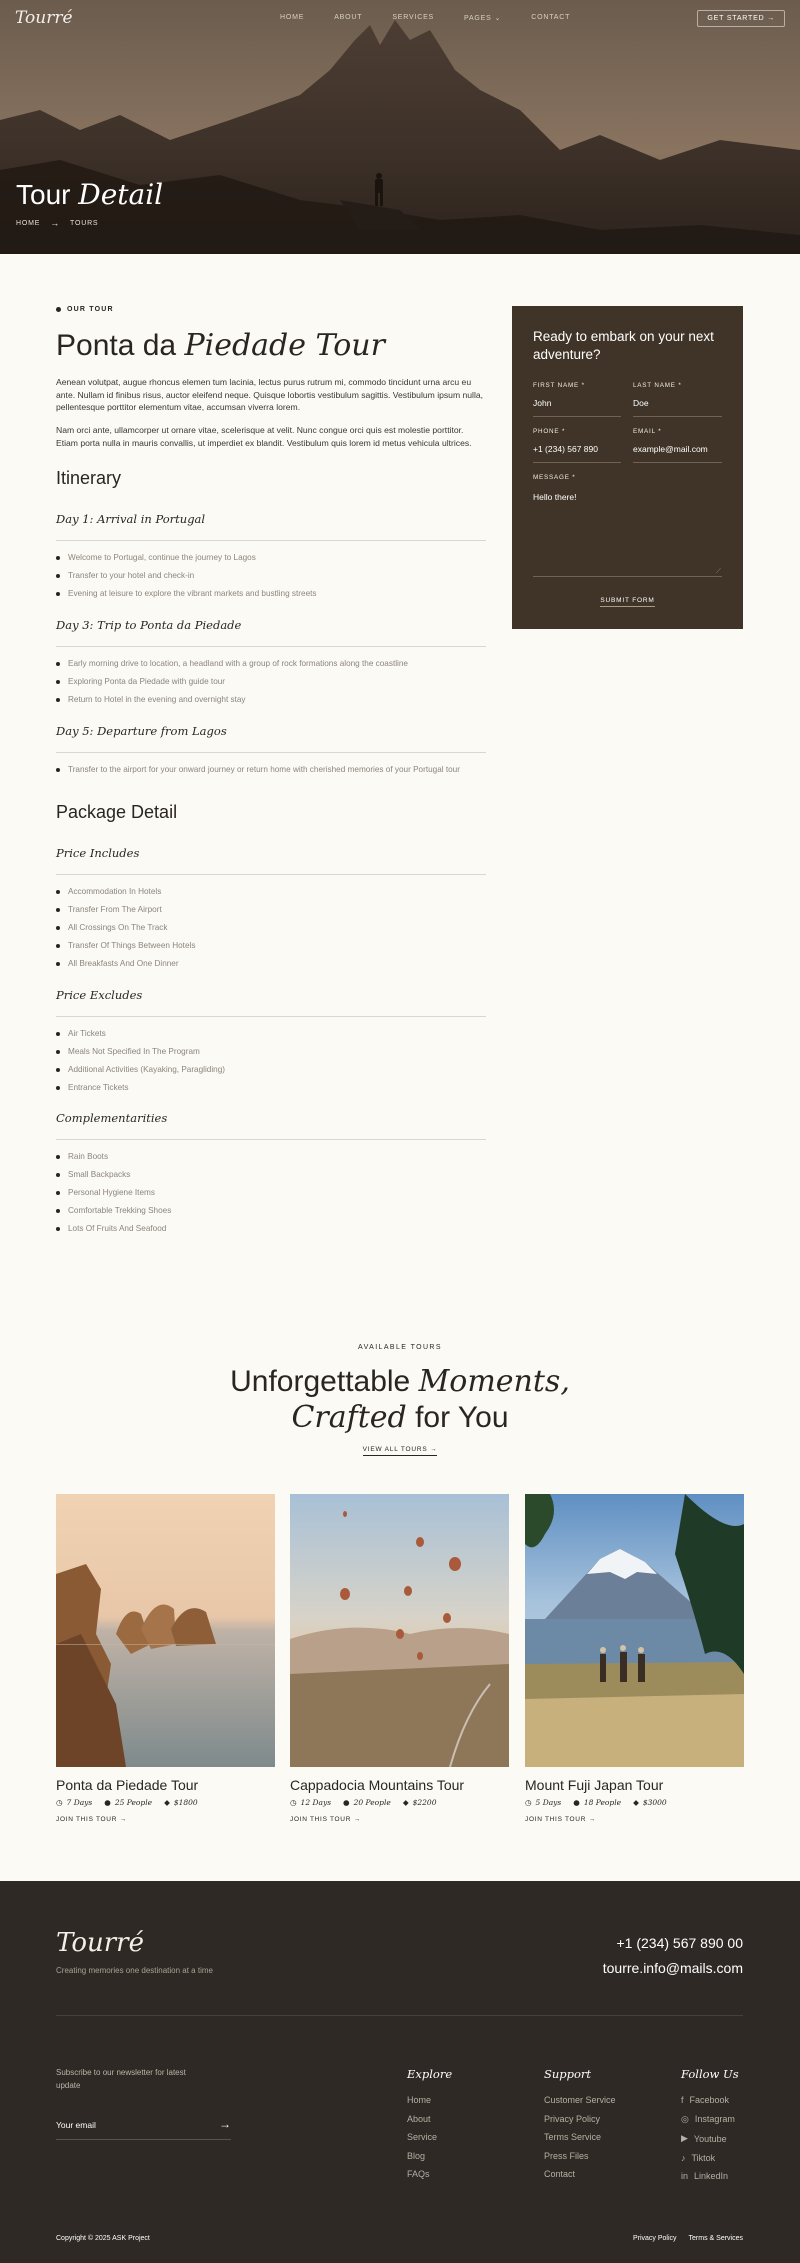  I want to click on nav-about: ABOUT, so click(348, 18).